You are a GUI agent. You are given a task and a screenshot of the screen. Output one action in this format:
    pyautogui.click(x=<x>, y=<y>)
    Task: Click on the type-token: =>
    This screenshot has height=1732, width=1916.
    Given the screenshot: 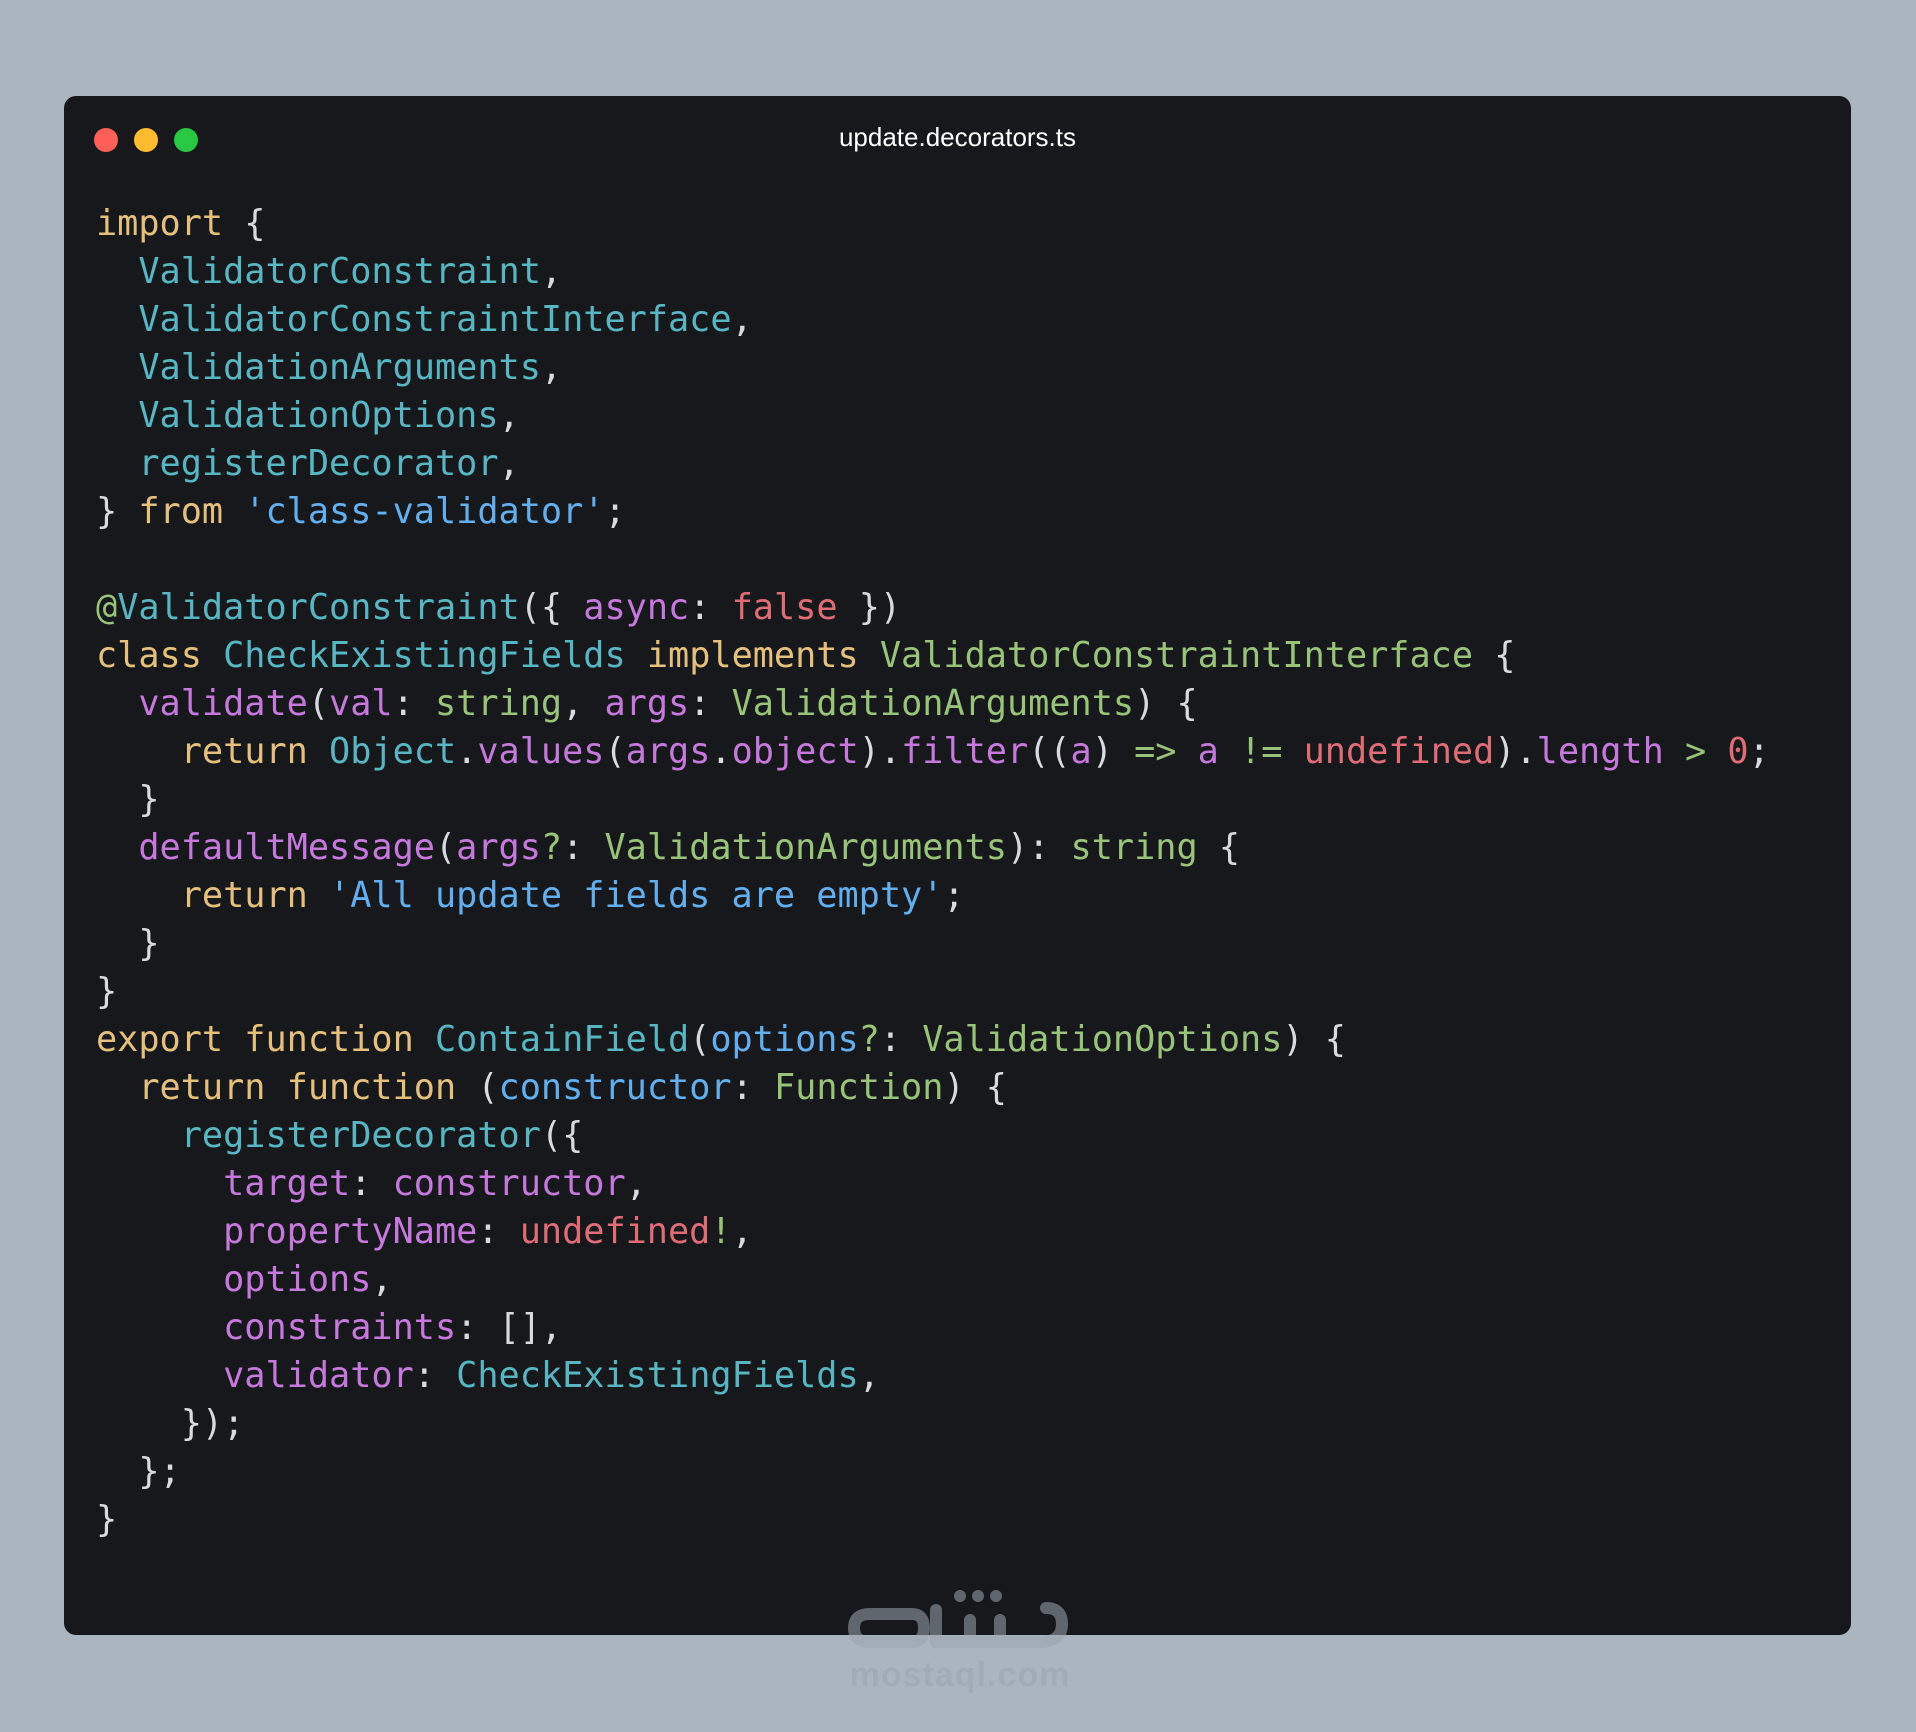 What is the action you would take?
    pyautogui.click(x=1155, y=751)
    